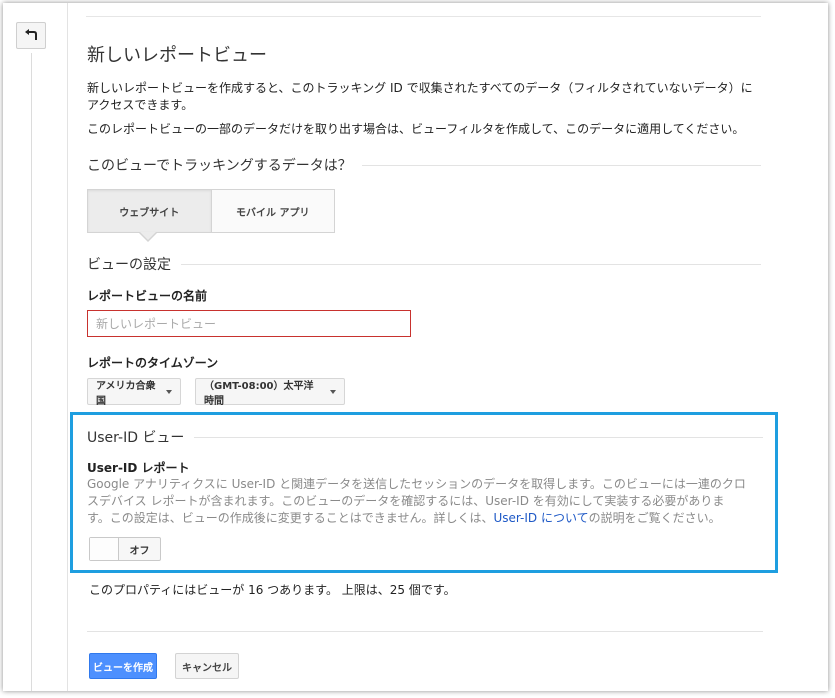 The image size is (835, 698). Describe the element at coordinates (654, 518) in the screenshot. I see `user-id-desc-tail: の説明をご覧ください。` at that location.